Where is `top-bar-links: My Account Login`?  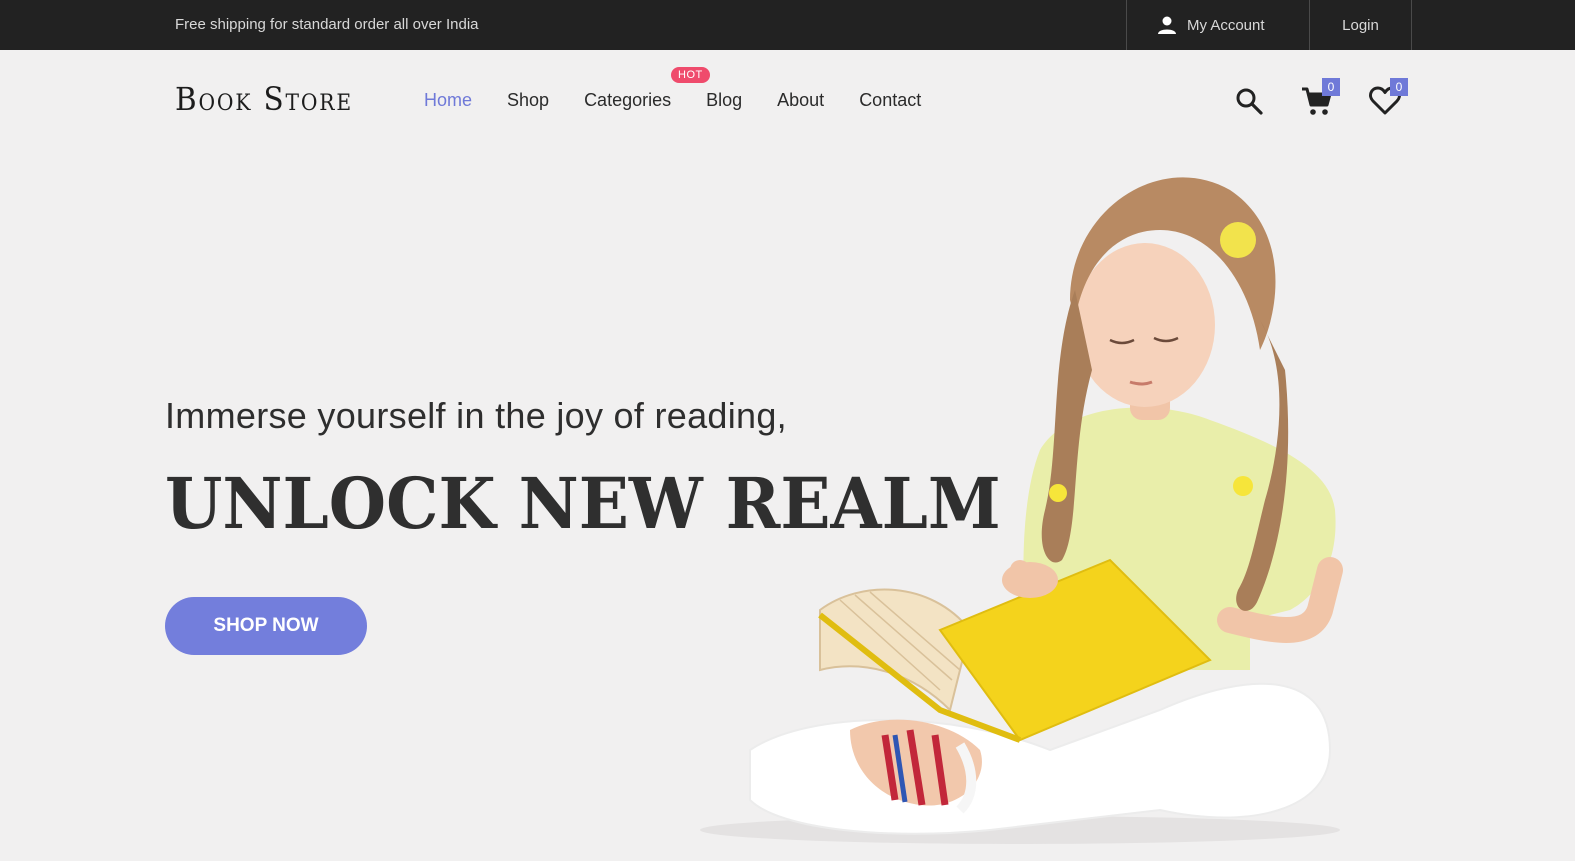 top-bar-links: My Account Login is located at coordinates (1269, 25).